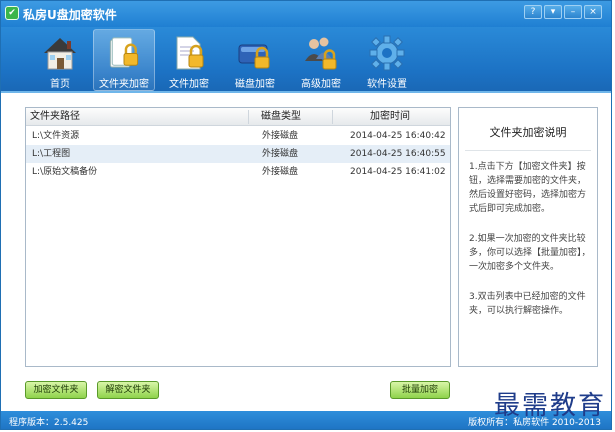 This screenshot has width=615, height=432. I want to click on file-lock-icon, so click(190, 53).